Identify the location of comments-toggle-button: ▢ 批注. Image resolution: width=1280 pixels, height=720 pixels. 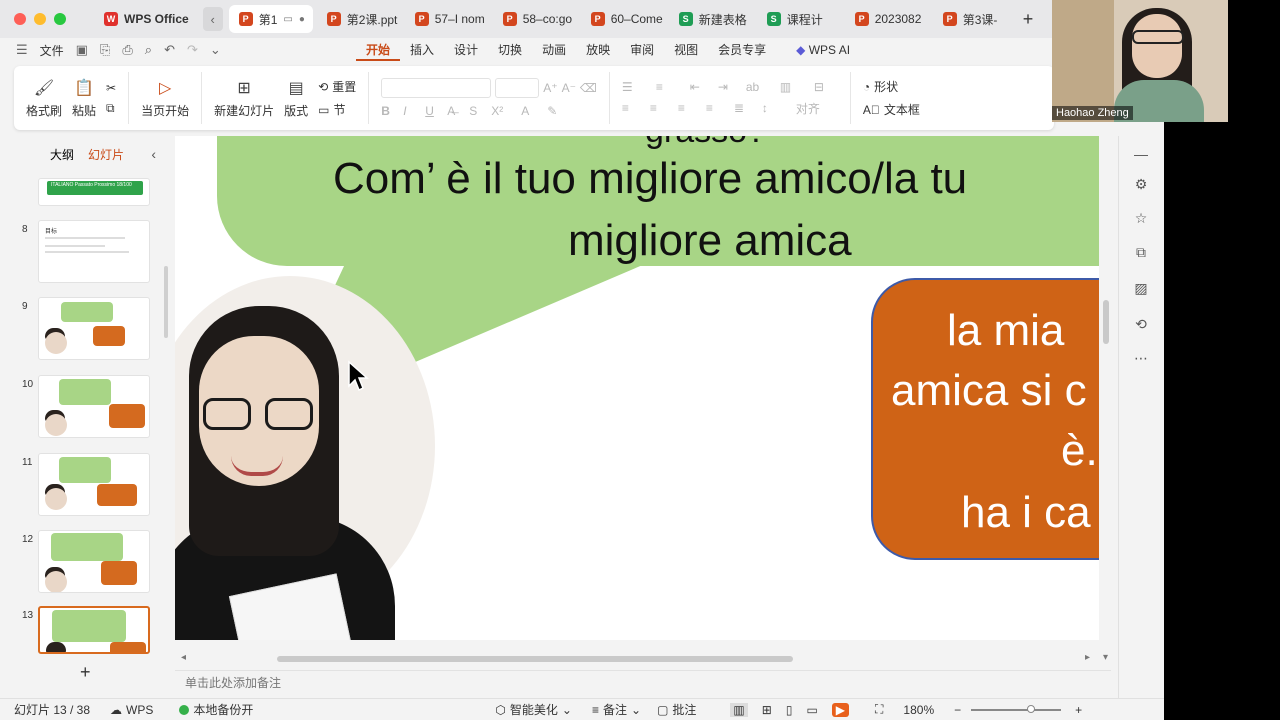
(676, 709).